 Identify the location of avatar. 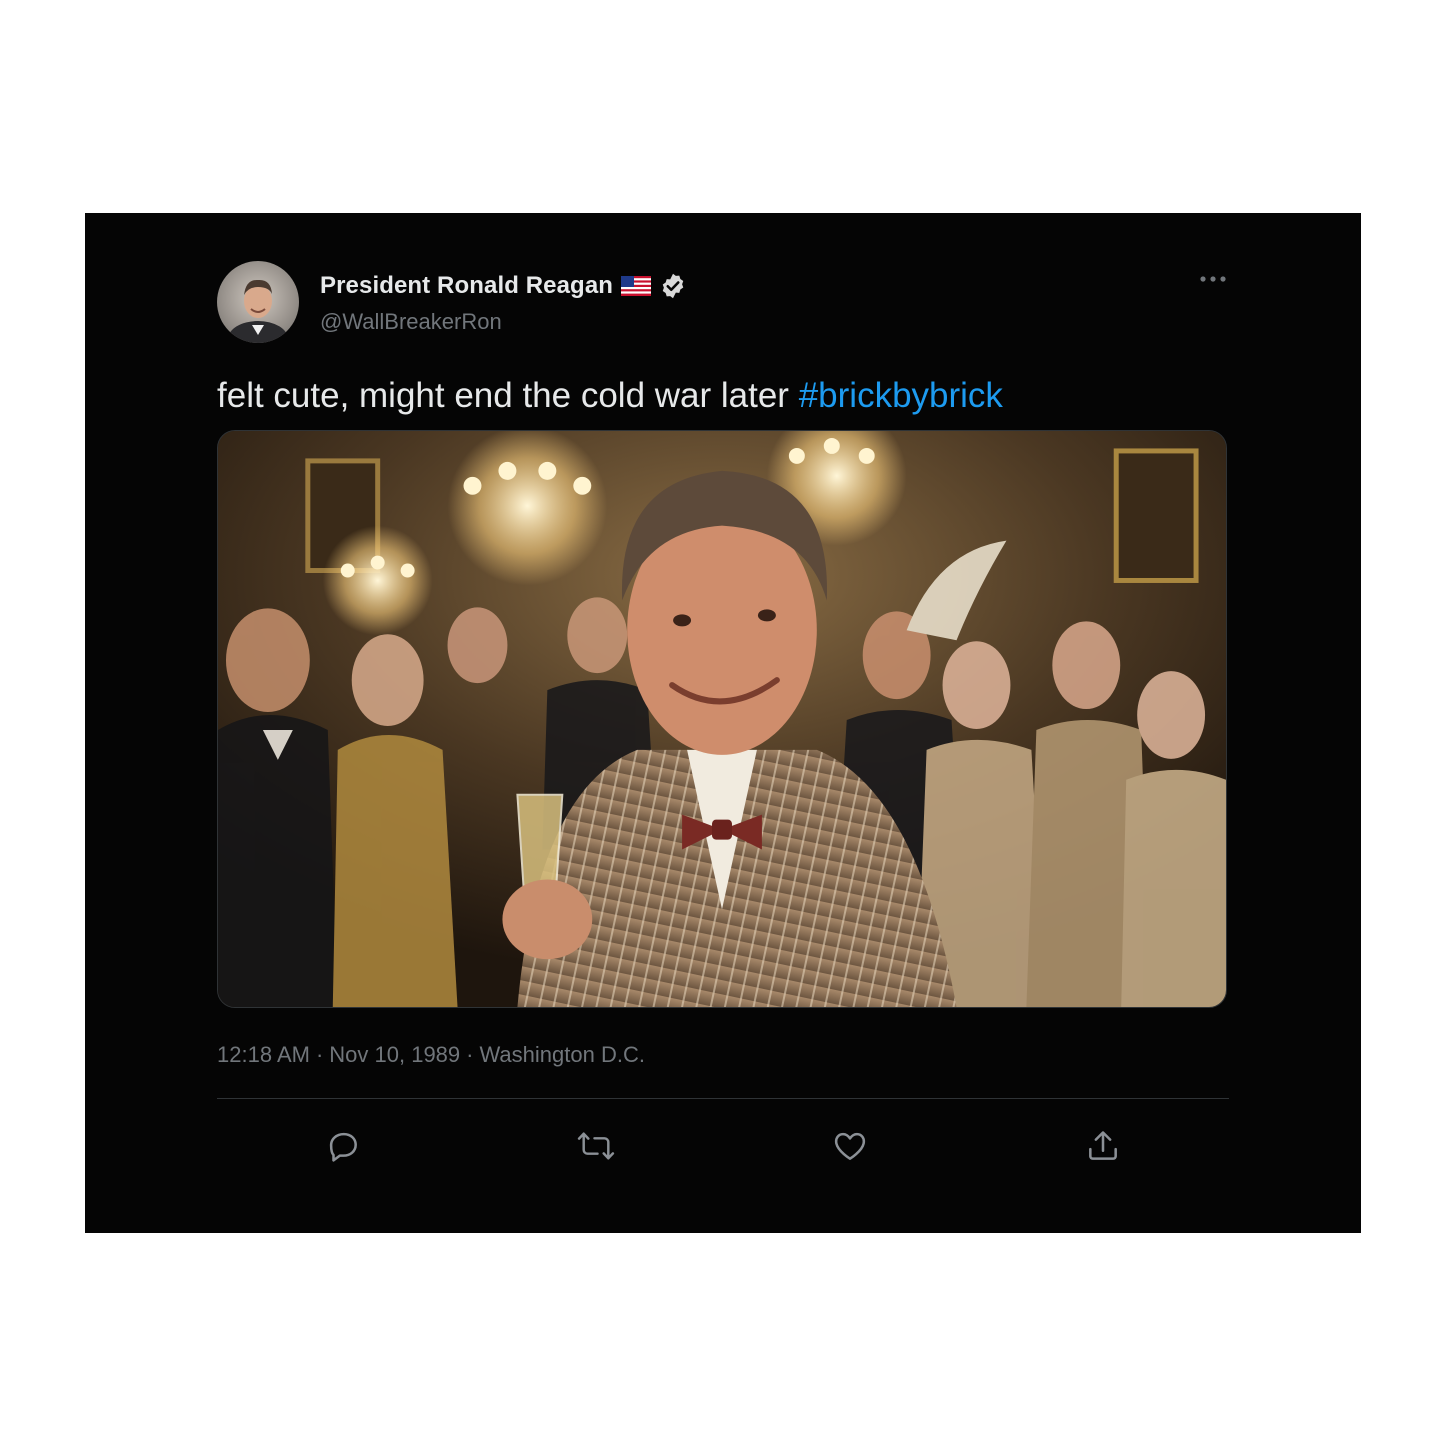
(258, 302).